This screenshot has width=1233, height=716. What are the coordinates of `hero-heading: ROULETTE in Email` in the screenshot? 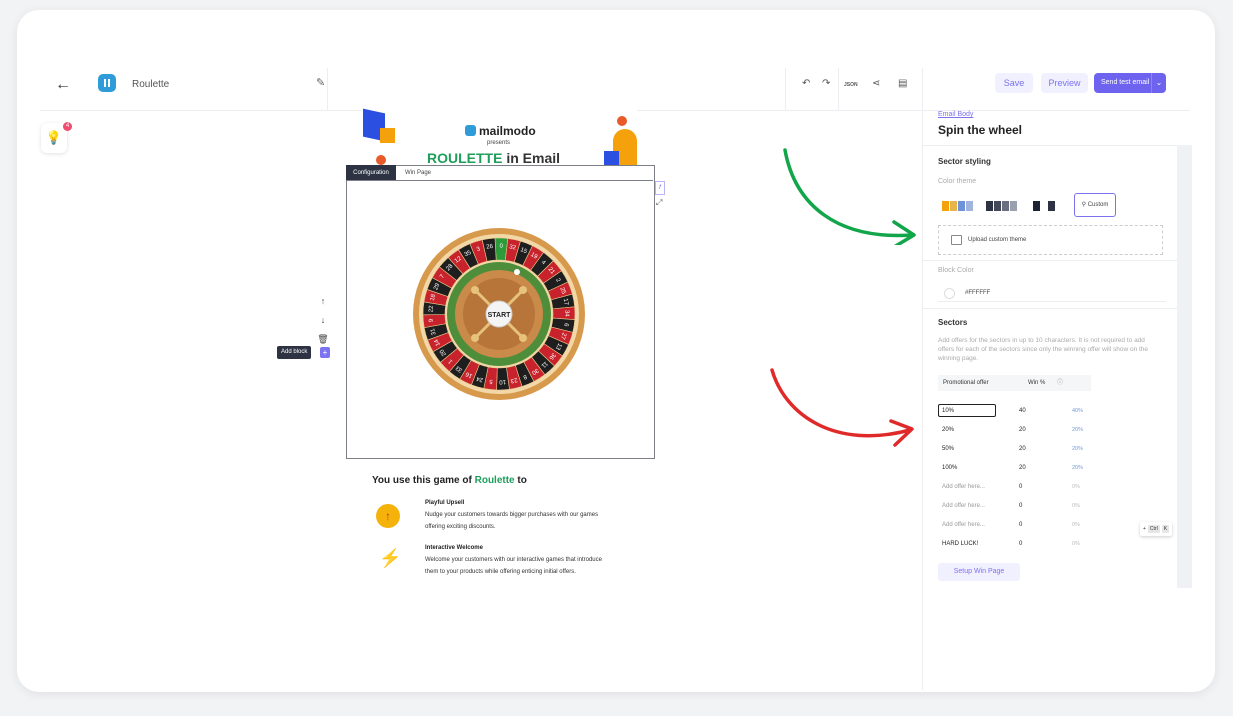 It's located at (493, 158).